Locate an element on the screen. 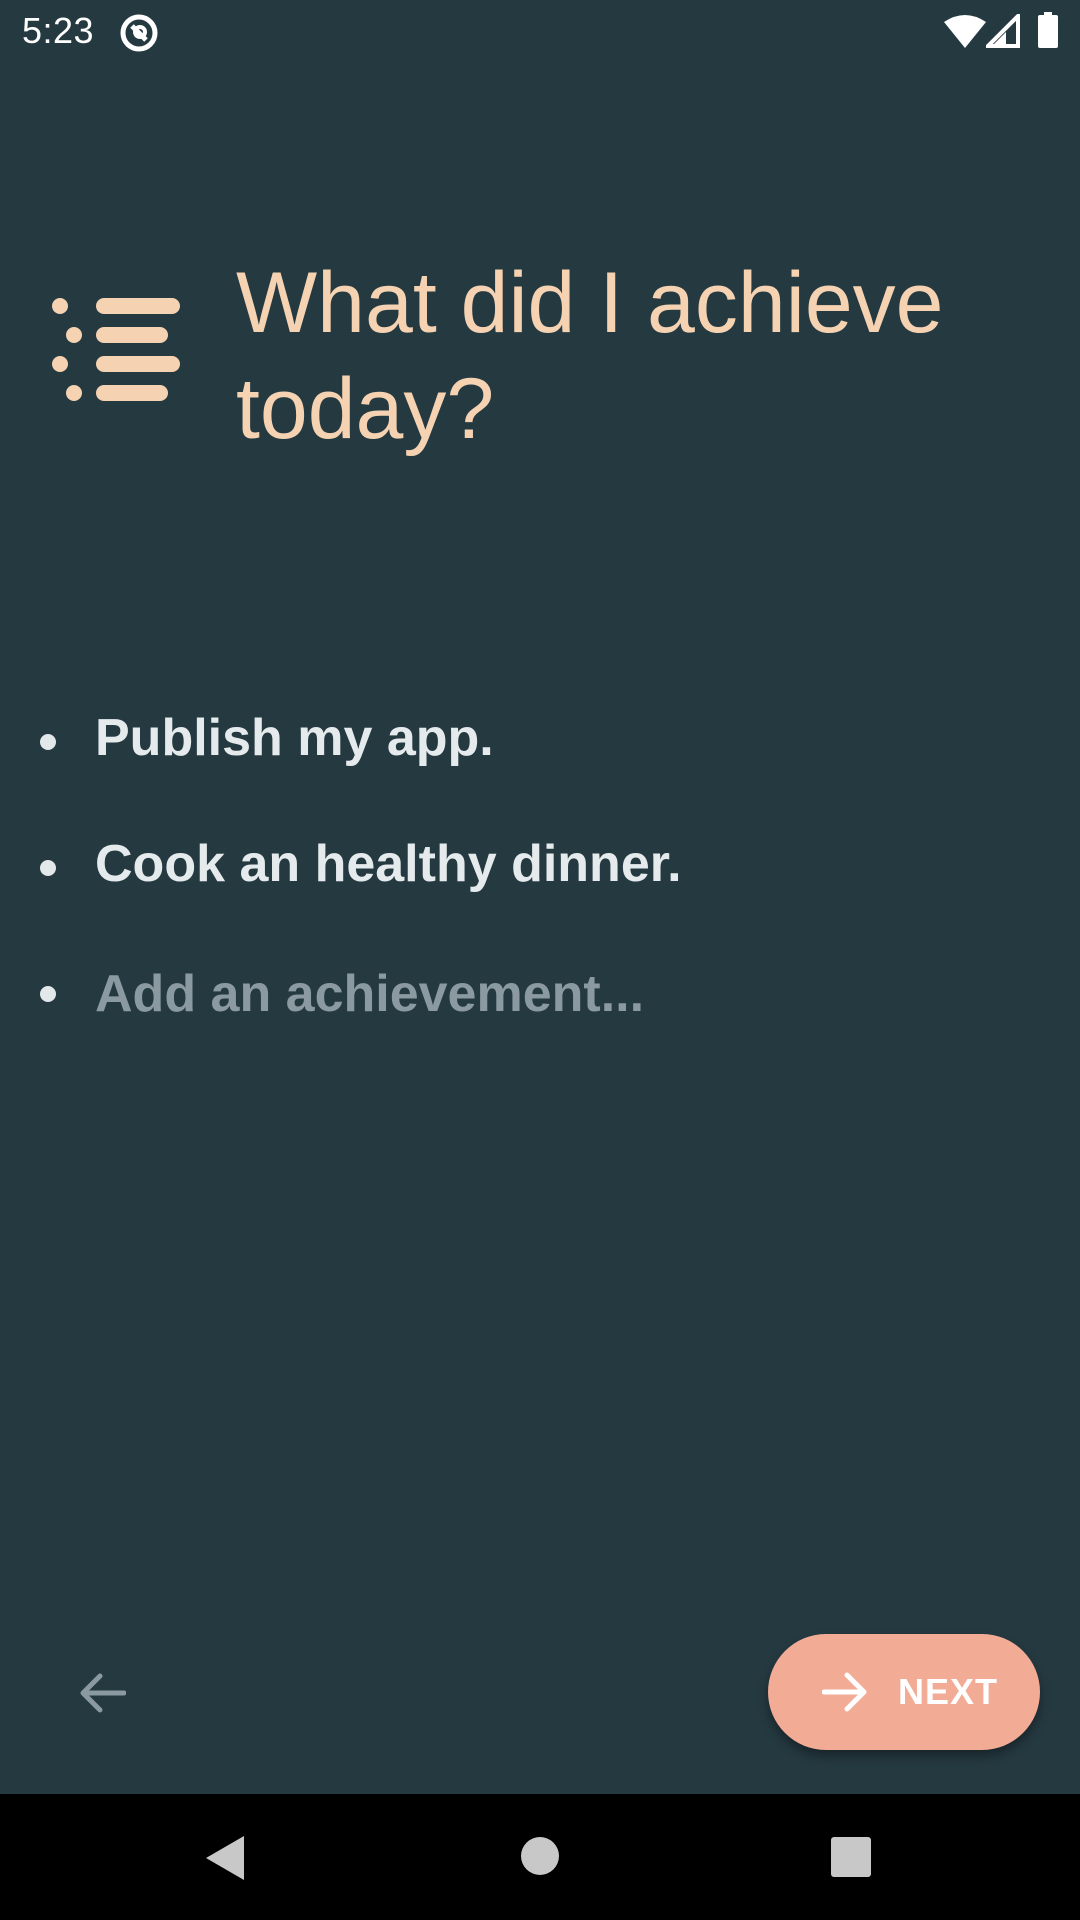 This screenshot has width=1080, height=1920. achievement-text: Cook an healthy dinner. is located at coordinates (388, 864).